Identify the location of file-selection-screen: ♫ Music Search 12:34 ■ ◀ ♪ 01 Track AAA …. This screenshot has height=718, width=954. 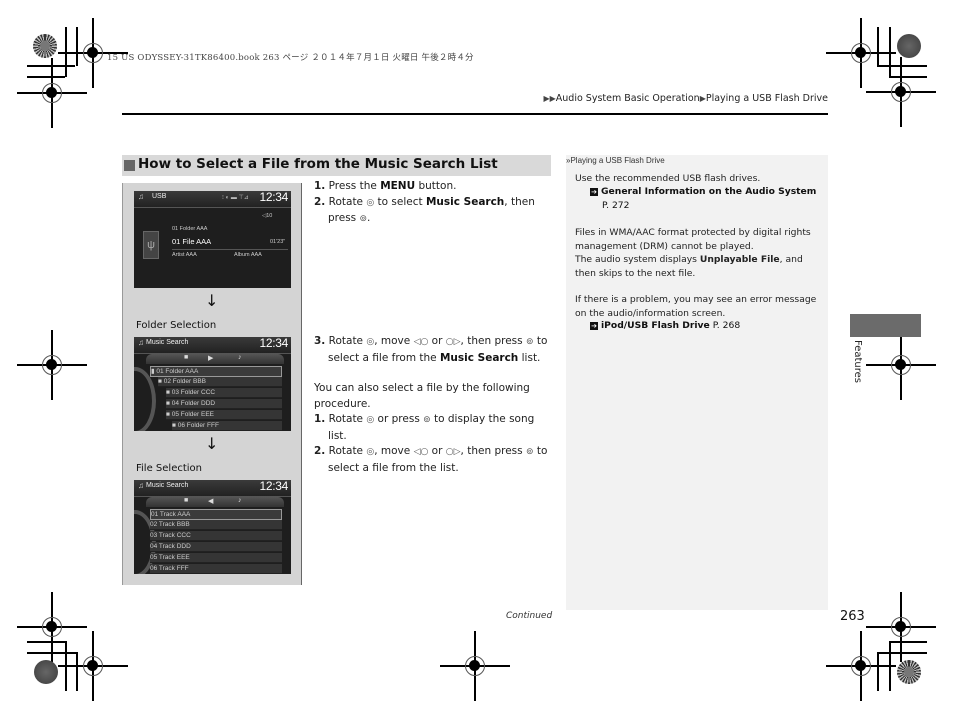
(212, 527).